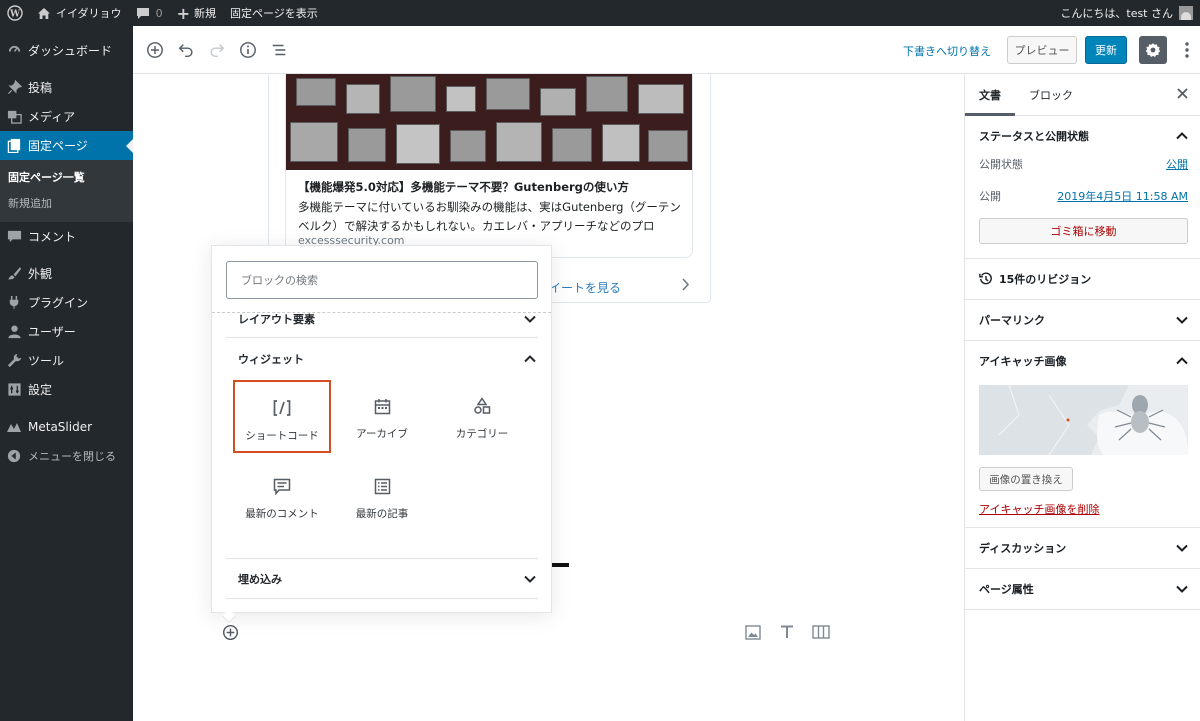 The width and height of the screenshot is (1200, 721). Describe the element at coordinates (282, 496) in the screenshot. I see `block-latest-comments: 最新のコメント` at that location.